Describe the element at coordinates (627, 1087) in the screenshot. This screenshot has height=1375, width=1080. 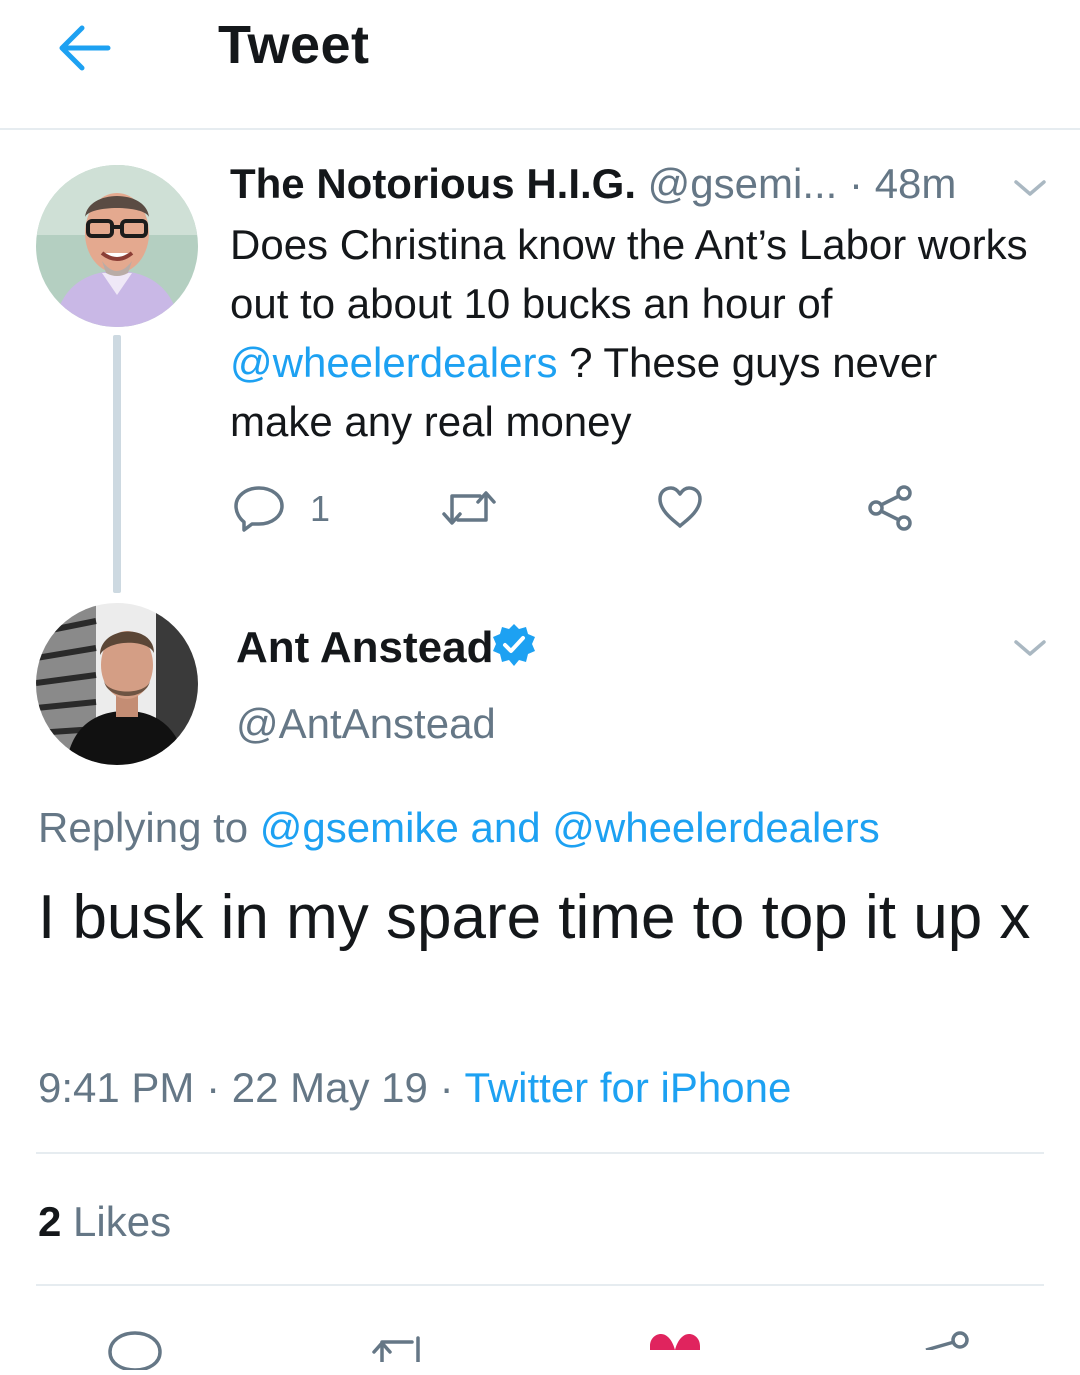
I see `tweet-source-link: Twitter for iPhone` at that location.